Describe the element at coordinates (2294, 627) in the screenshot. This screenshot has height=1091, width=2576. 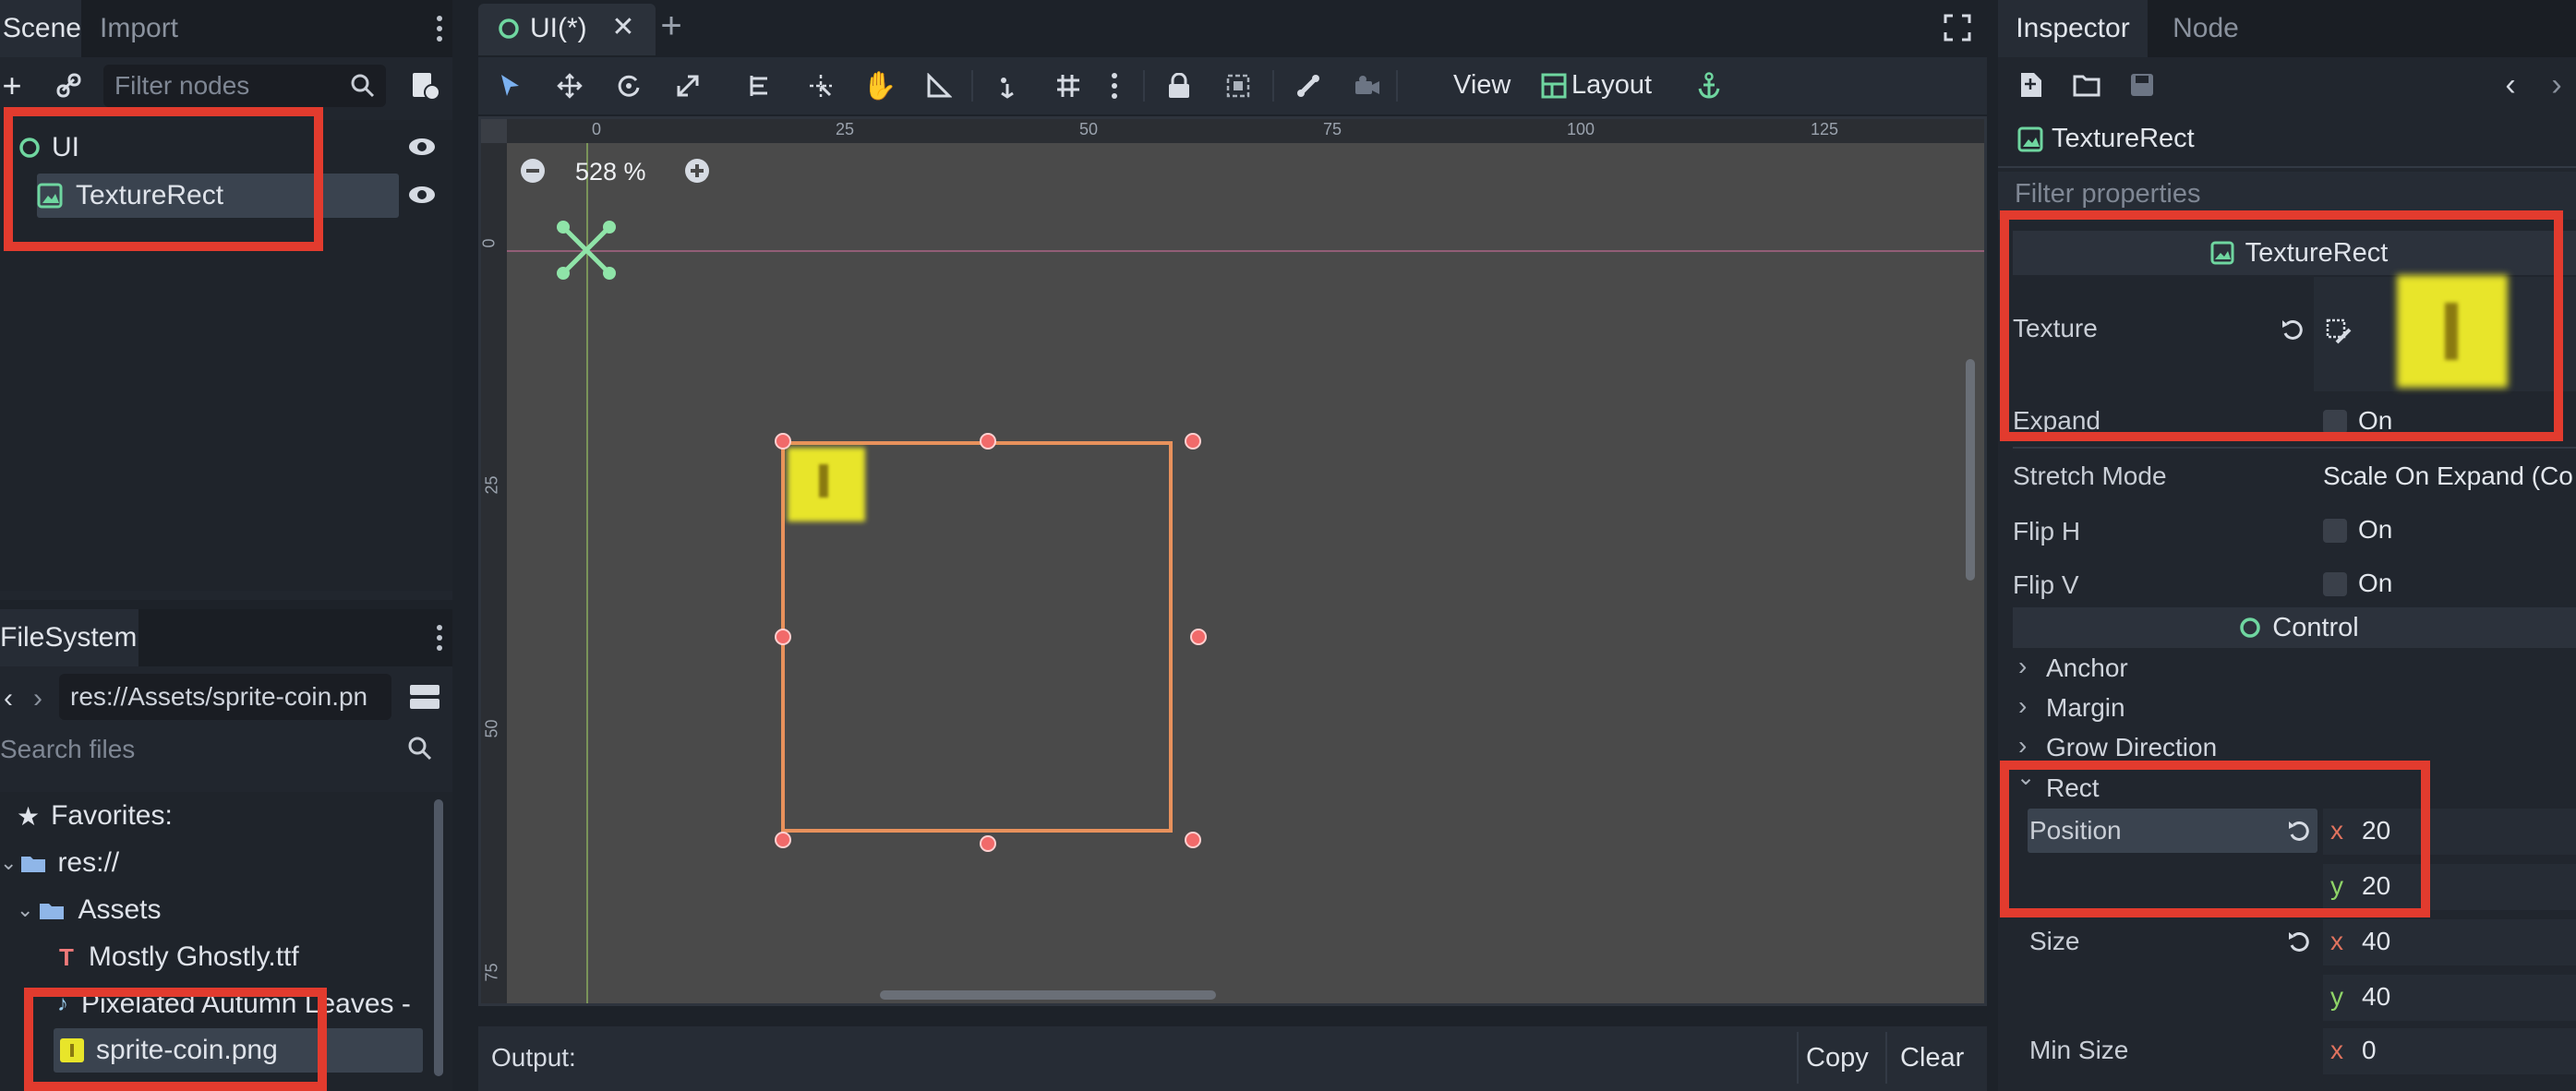
I see `section-header-control: Control` at that location.